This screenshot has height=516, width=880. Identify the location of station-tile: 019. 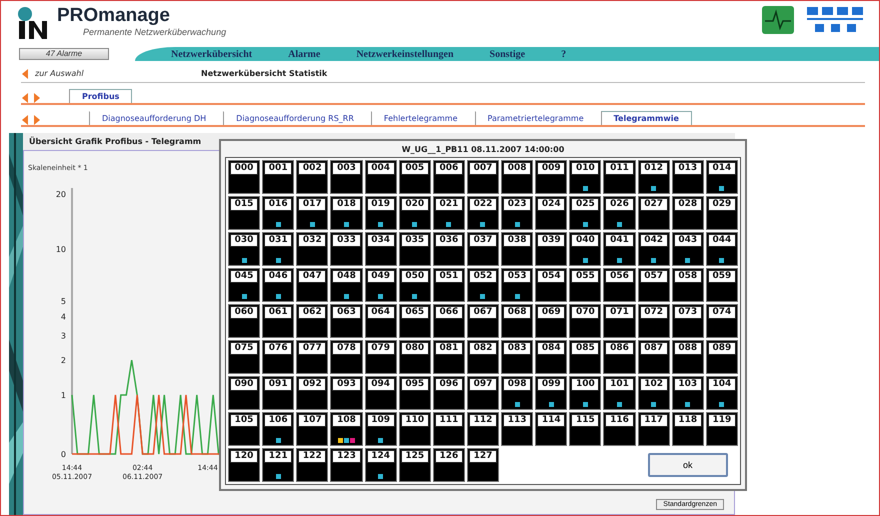
(380, 213).